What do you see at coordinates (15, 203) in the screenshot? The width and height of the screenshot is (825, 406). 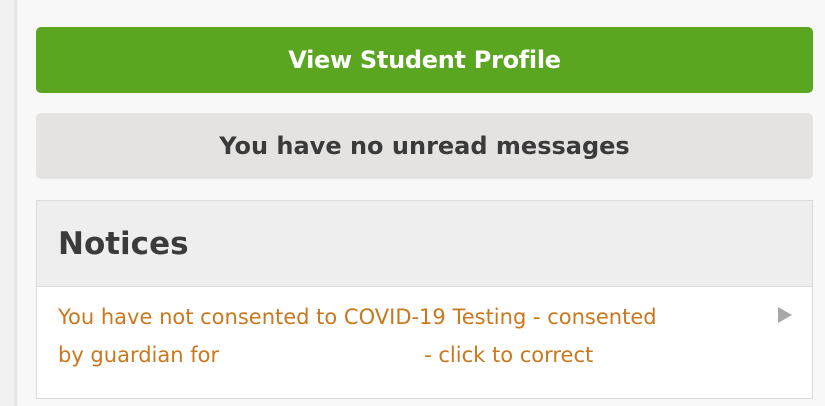 I see `left-divider` at bounding box center [15, 203].